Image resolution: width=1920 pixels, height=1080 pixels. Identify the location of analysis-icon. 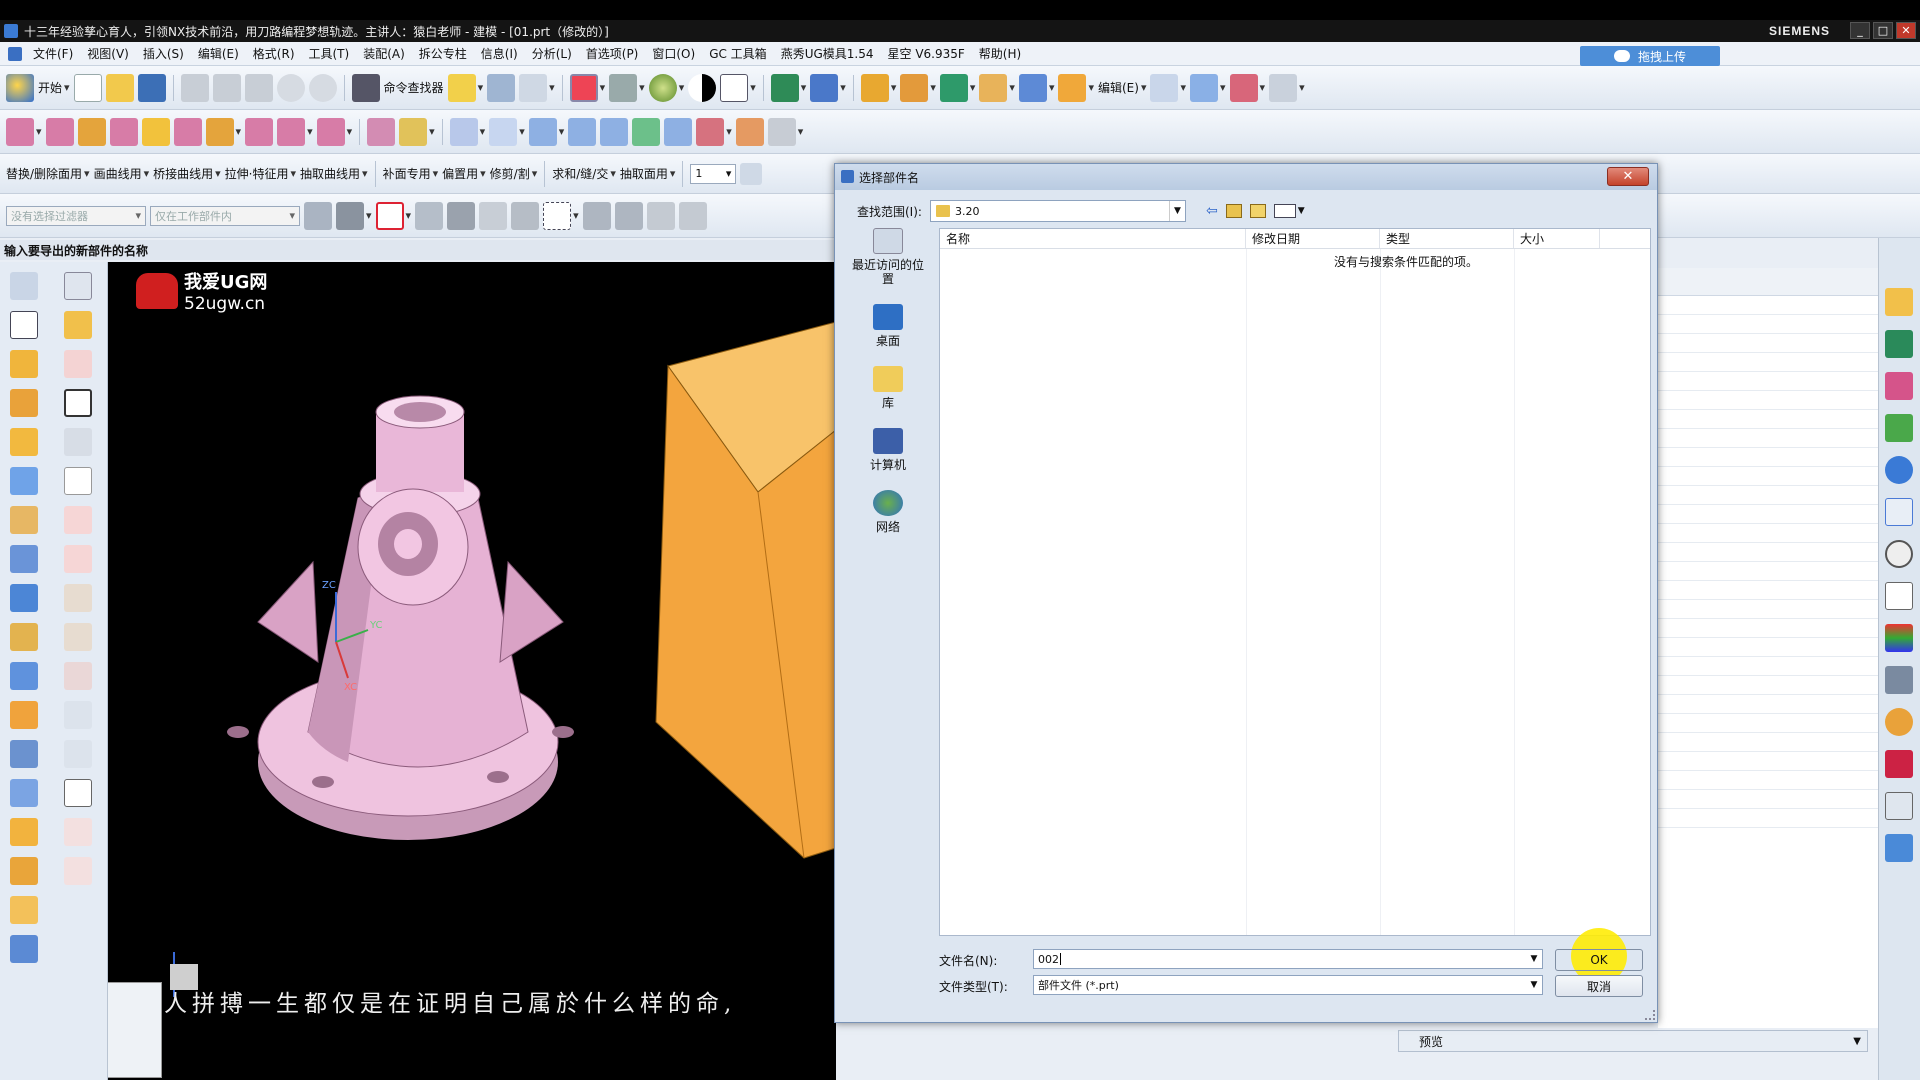
(1283, 87).